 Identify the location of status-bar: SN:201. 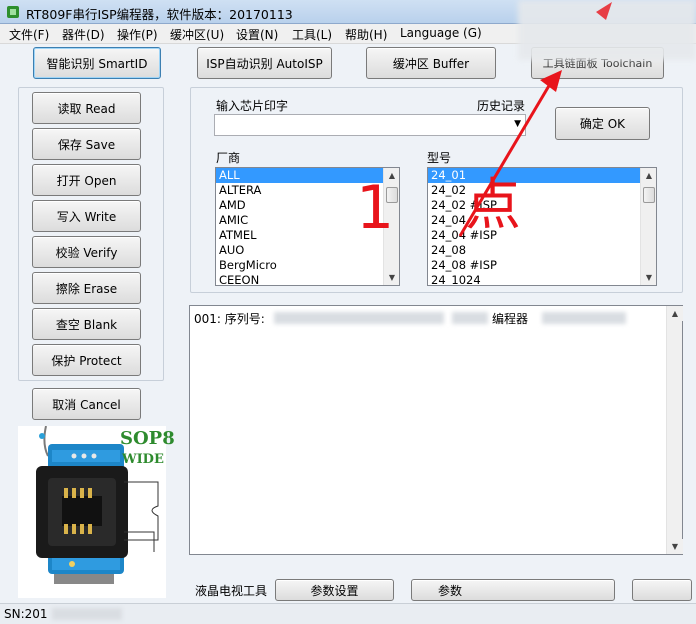
(348, 613).